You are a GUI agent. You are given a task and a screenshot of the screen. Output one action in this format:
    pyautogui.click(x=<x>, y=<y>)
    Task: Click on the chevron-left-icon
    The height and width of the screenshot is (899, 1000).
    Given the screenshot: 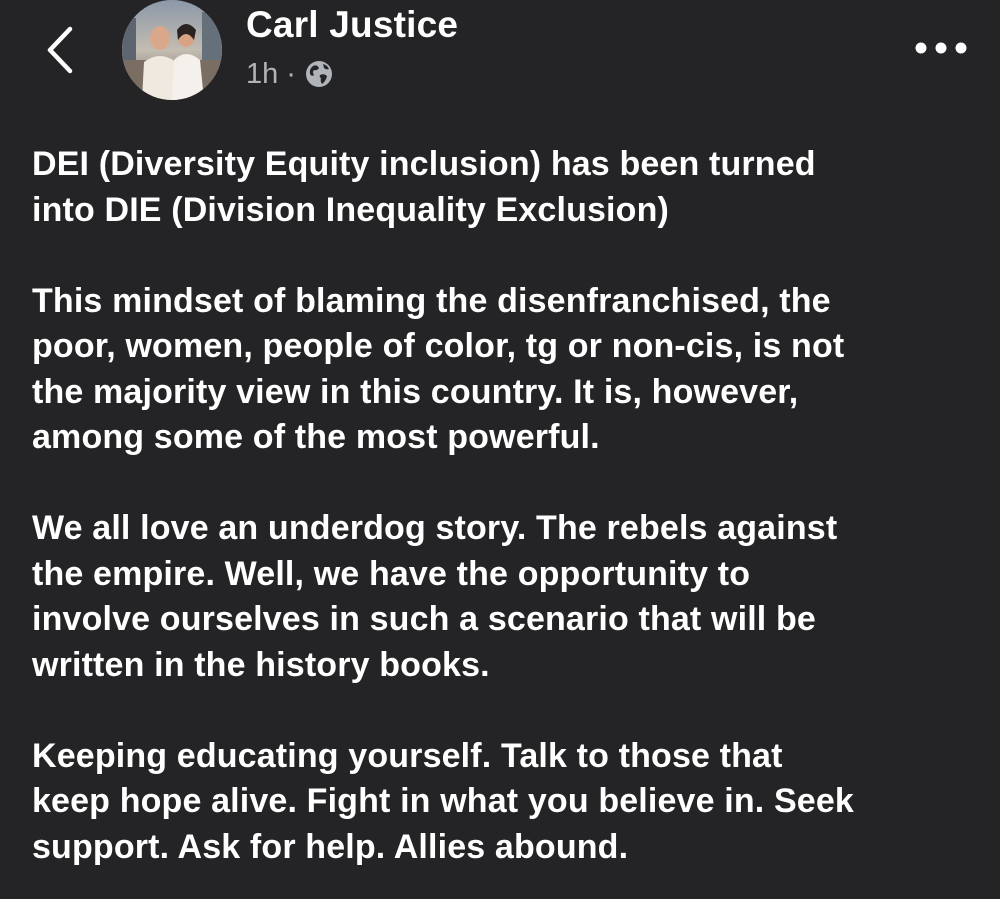 What is the action you would take?
    pyautogui.click(x=60, y=50)
    